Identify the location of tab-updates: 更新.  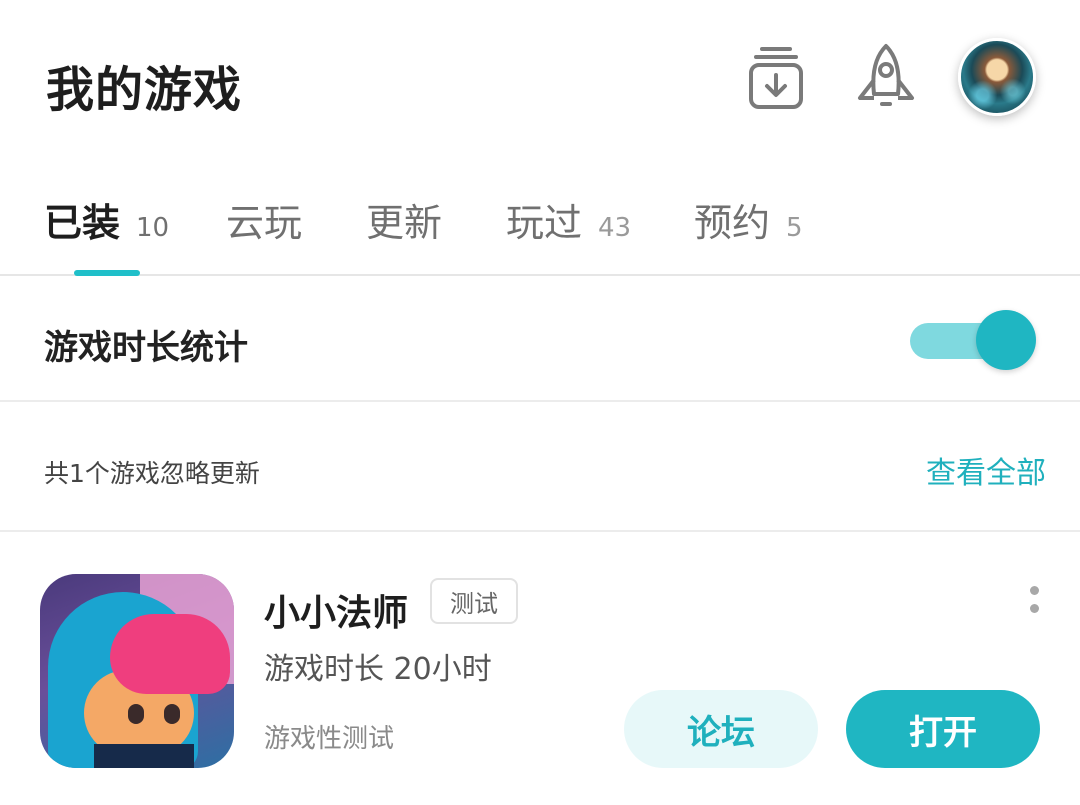
(404, 219).